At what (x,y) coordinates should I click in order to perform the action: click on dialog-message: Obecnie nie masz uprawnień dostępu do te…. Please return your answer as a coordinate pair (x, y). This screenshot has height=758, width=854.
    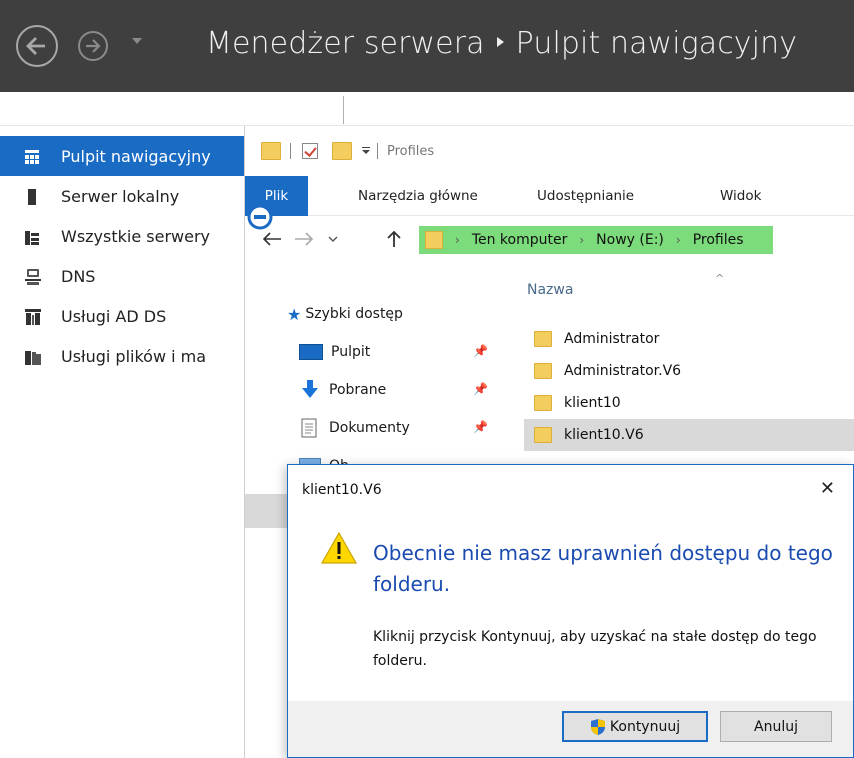
    Looking at the image, I should click on (603, 568).